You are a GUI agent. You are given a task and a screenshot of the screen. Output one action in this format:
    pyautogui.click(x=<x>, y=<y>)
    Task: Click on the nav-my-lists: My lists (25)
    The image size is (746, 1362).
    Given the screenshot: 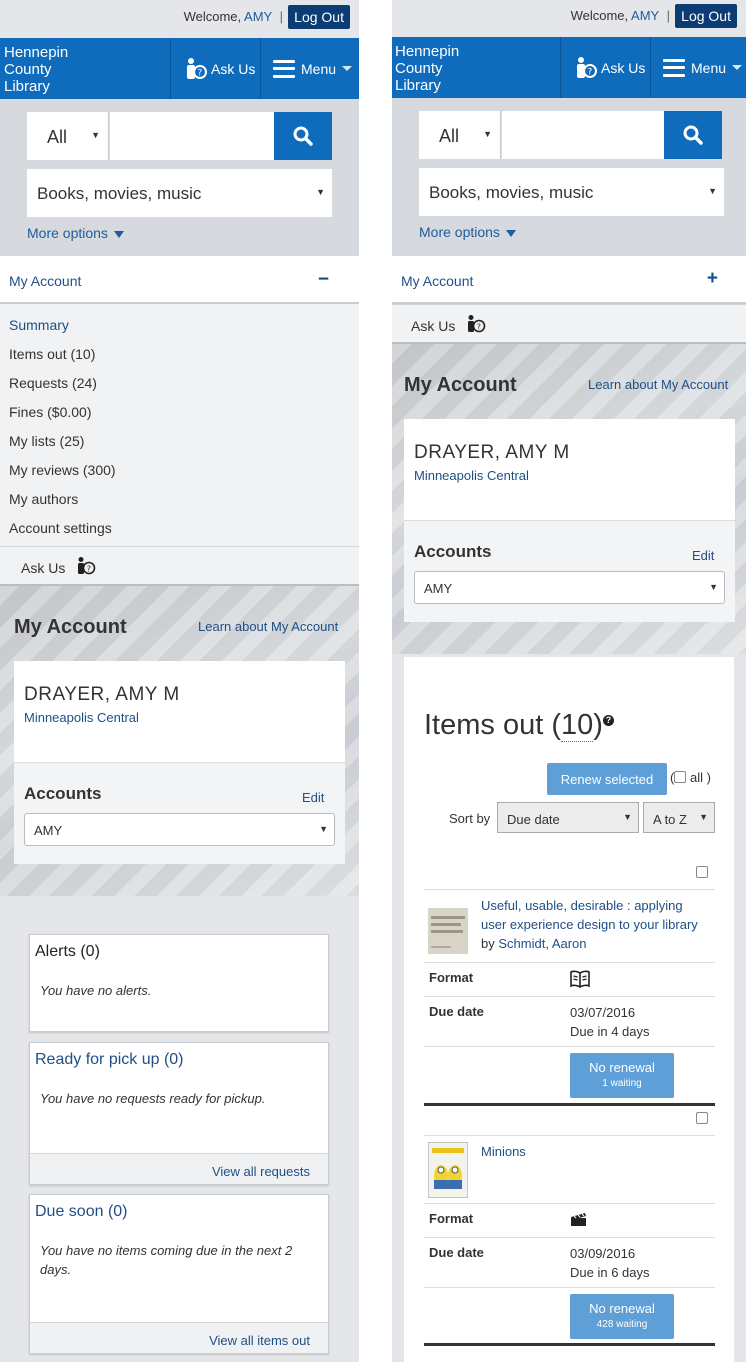 What is the action you would take?
    pyautogui.click(x=184, y=442)
    